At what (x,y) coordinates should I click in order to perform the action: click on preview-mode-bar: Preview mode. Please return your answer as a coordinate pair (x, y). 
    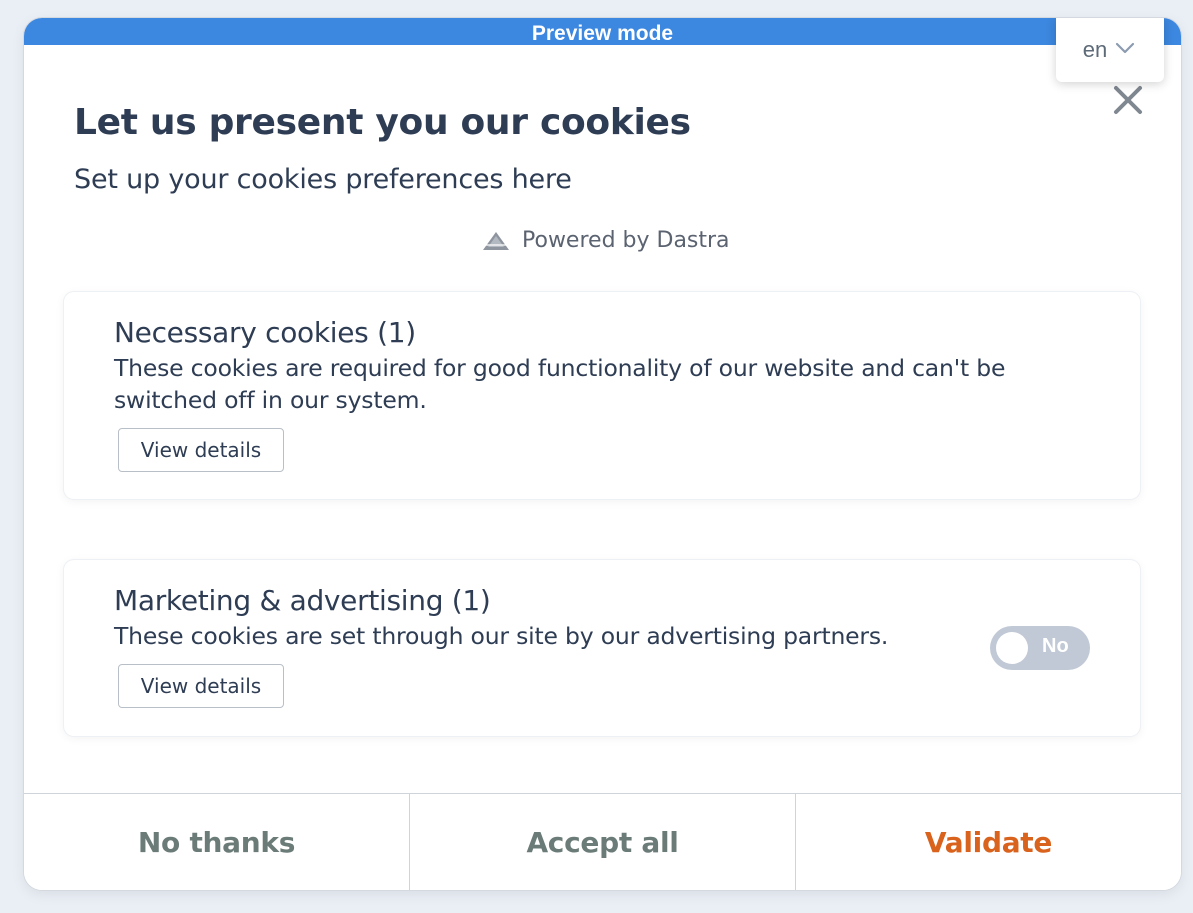
    Looking at the image, I should click on (602, 31).